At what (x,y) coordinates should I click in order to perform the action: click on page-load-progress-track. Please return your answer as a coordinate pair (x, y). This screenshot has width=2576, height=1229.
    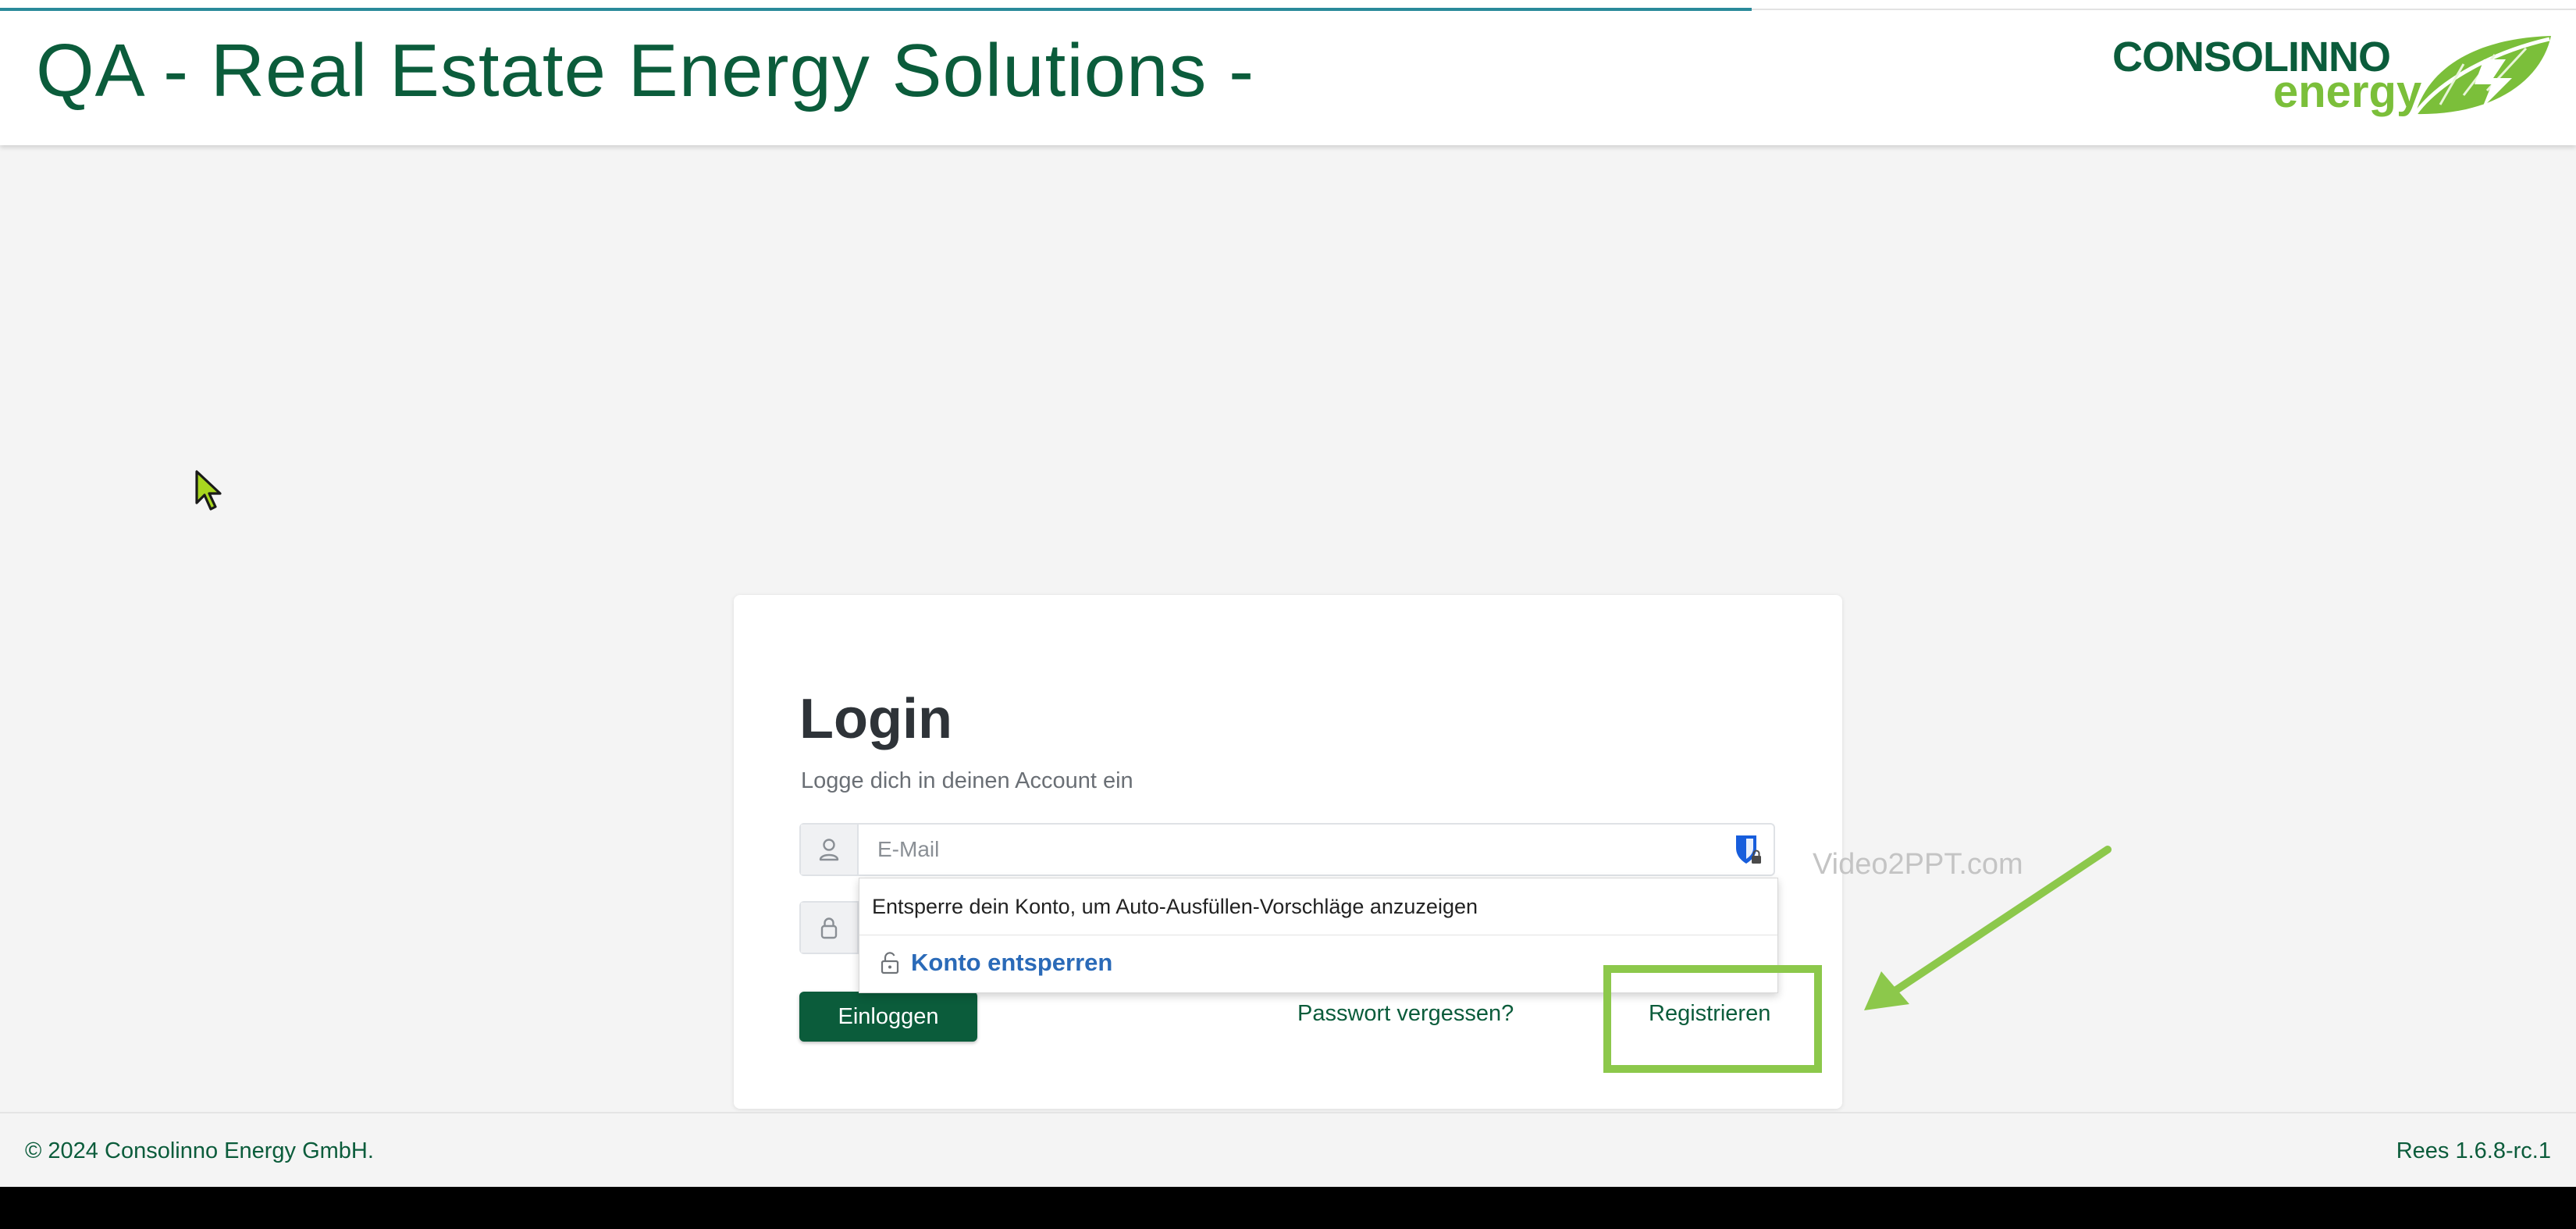
    Looking at the image, I should click on (2164, 9).